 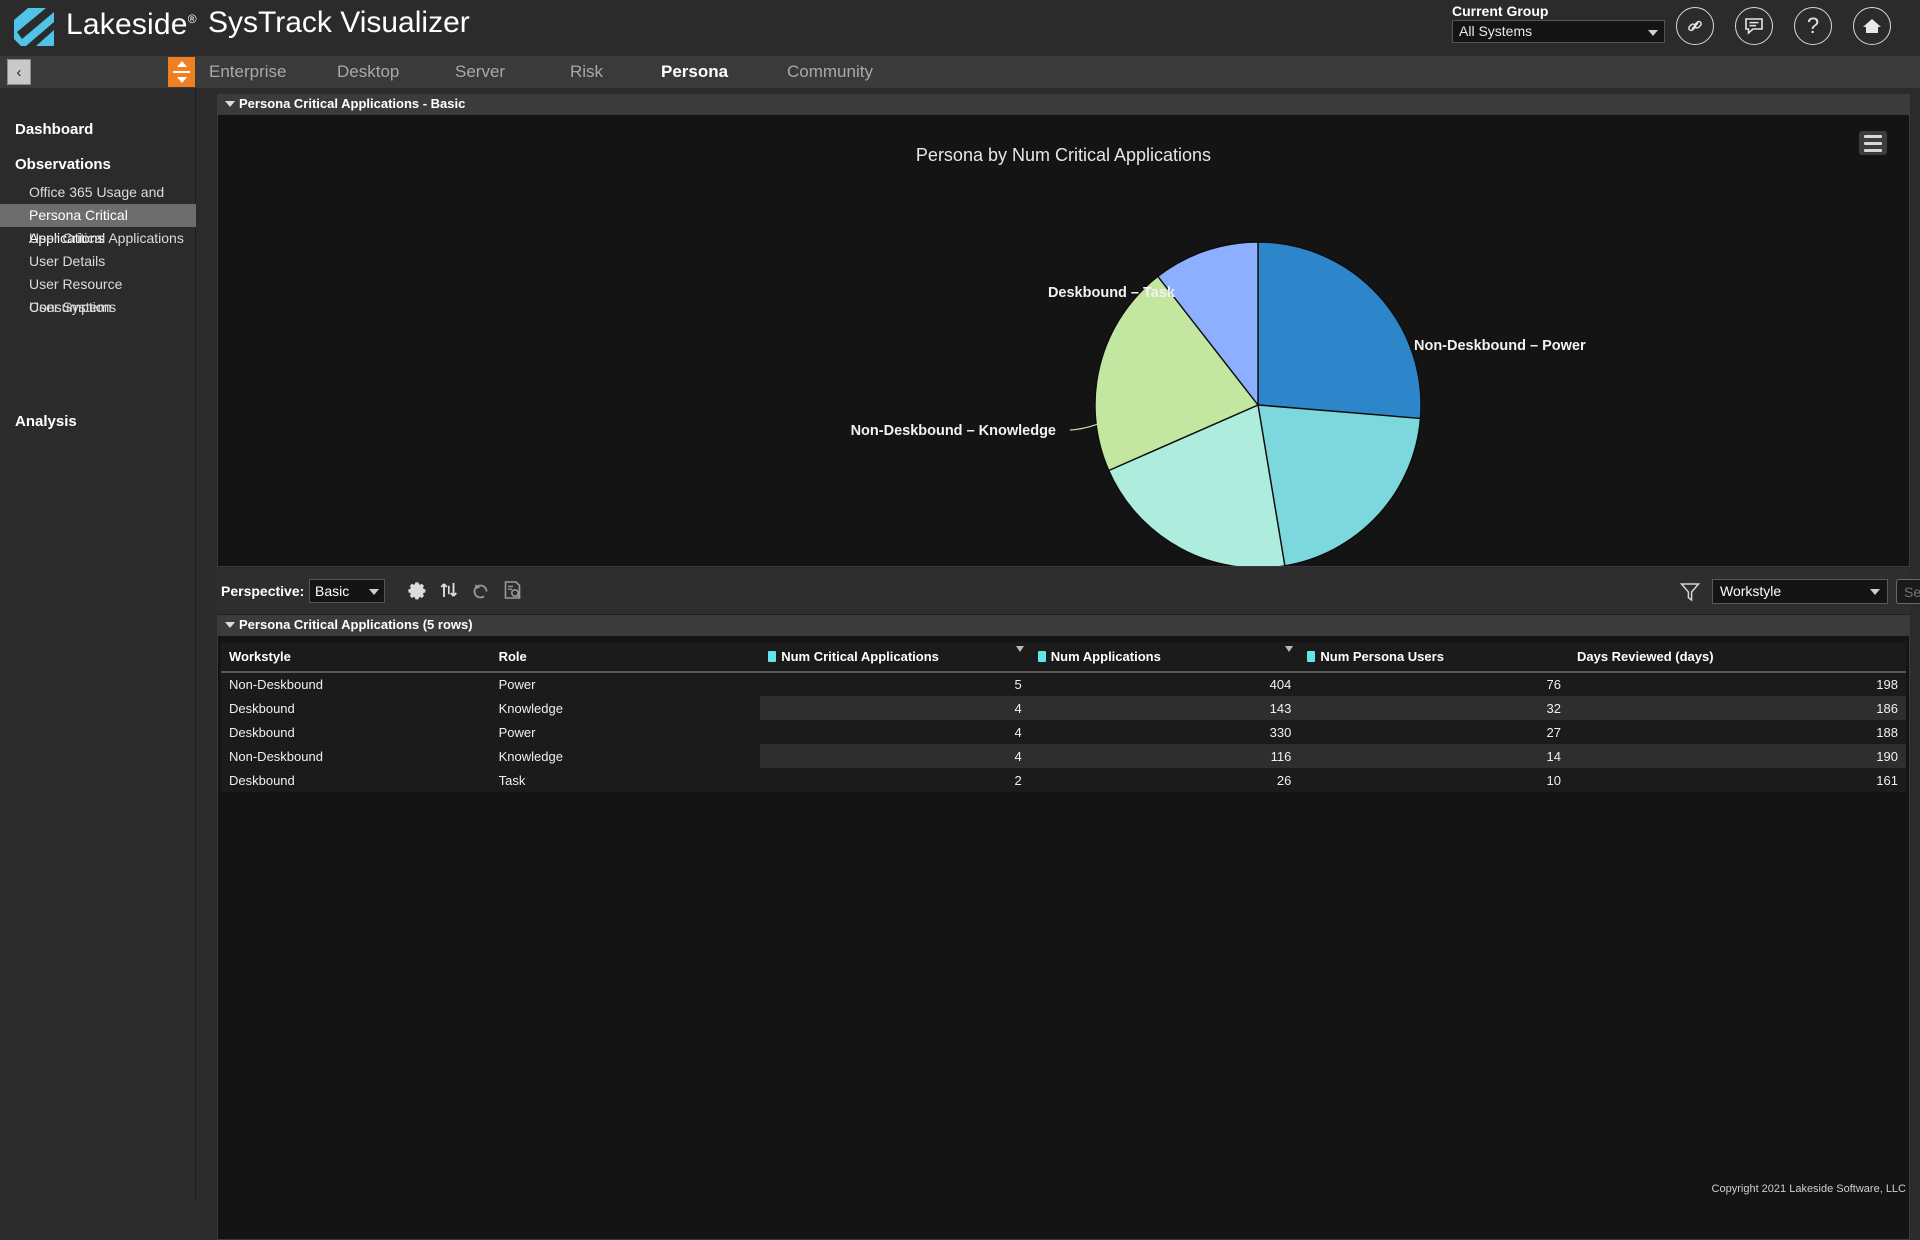 I want to click on table-header-cell-num-applications: Num Applications, so click(x=1165, y=657).